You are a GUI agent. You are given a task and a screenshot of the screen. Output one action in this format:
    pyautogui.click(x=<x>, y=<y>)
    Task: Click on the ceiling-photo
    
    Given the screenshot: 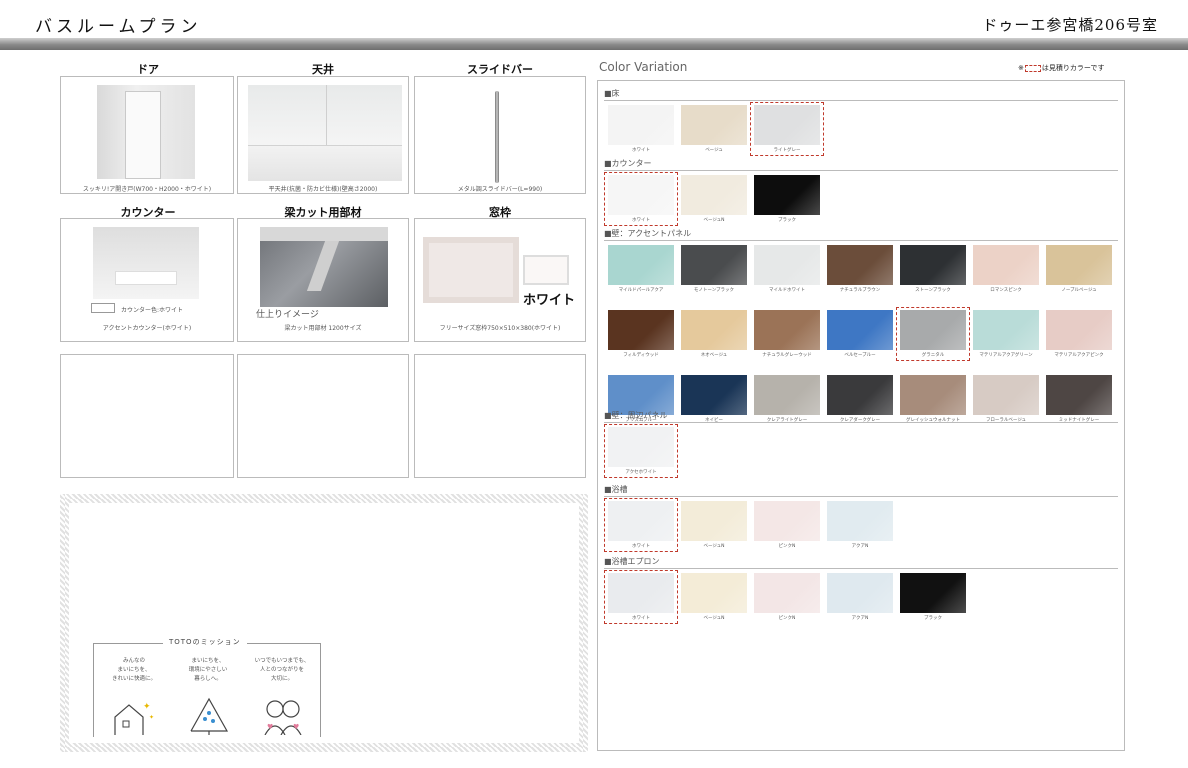 What is the action you would take?
    pyautogui.click(x=325, y=133)
    